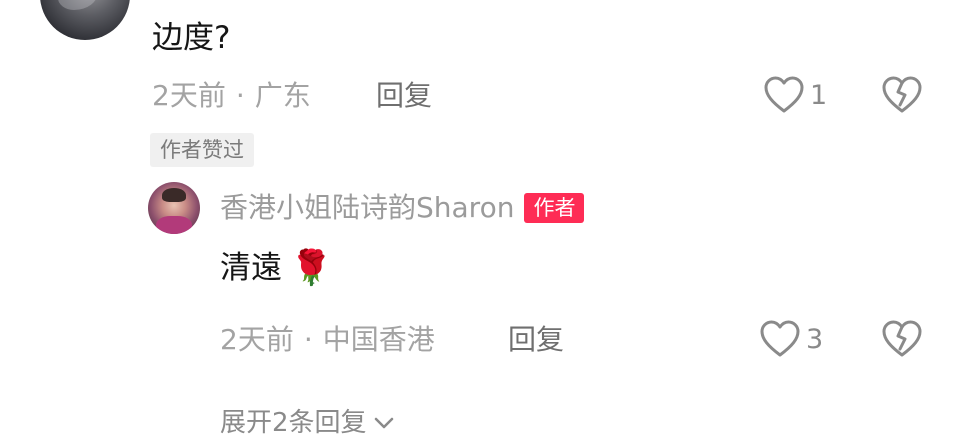 This screenshot has height=438, width=960. What do you see at coordinates (536, 340) in the screenshot?
I see `reply-reply-button: 回复` at bounding box center [536, 340].